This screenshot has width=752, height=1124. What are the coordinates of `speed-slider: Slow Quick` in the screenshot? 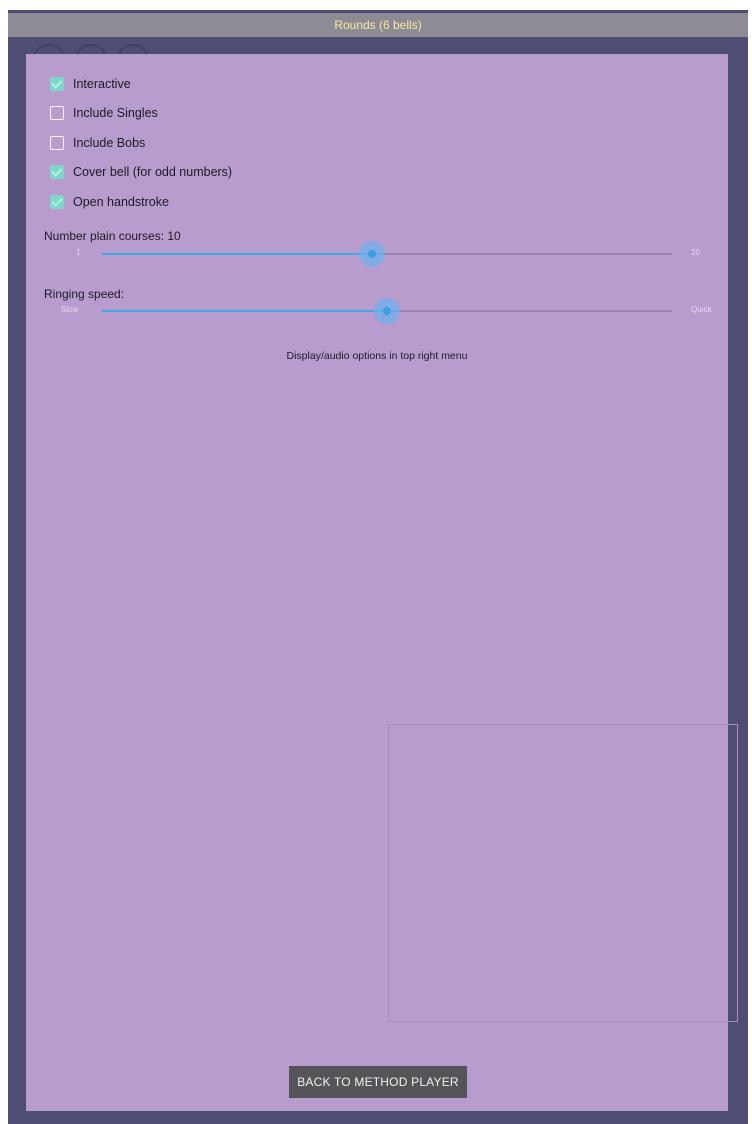 It's located at (377, 311).